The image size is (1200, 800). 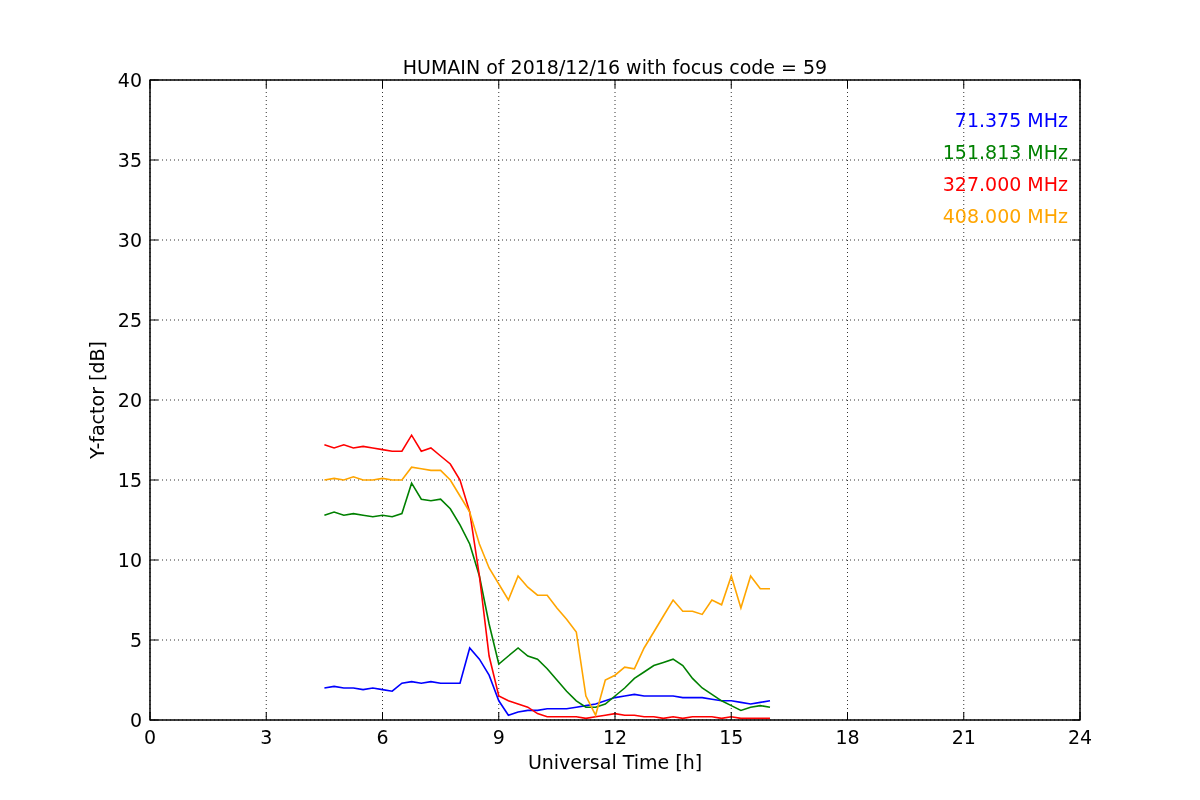 What do you see at coordinates (129, 160) in the screenshot?
I see `y-tick-label: 35` at bounding box center [129, 160].